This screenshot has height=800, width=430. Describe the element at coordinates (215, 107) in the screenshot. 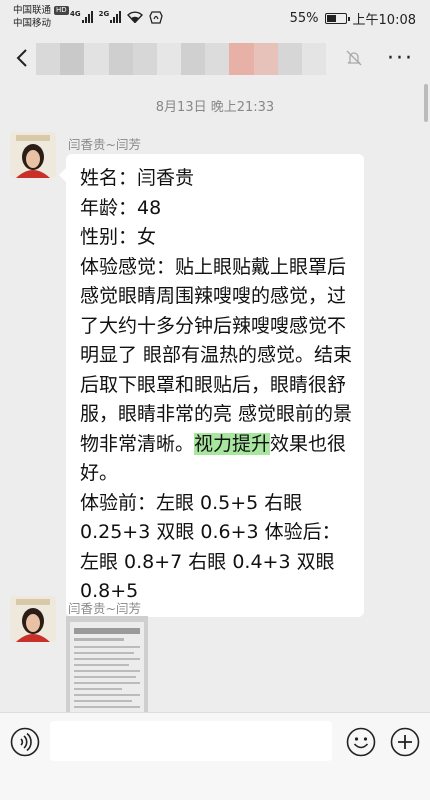

I see `message-timestamp: 8月13日 晚上21:33` at that location.